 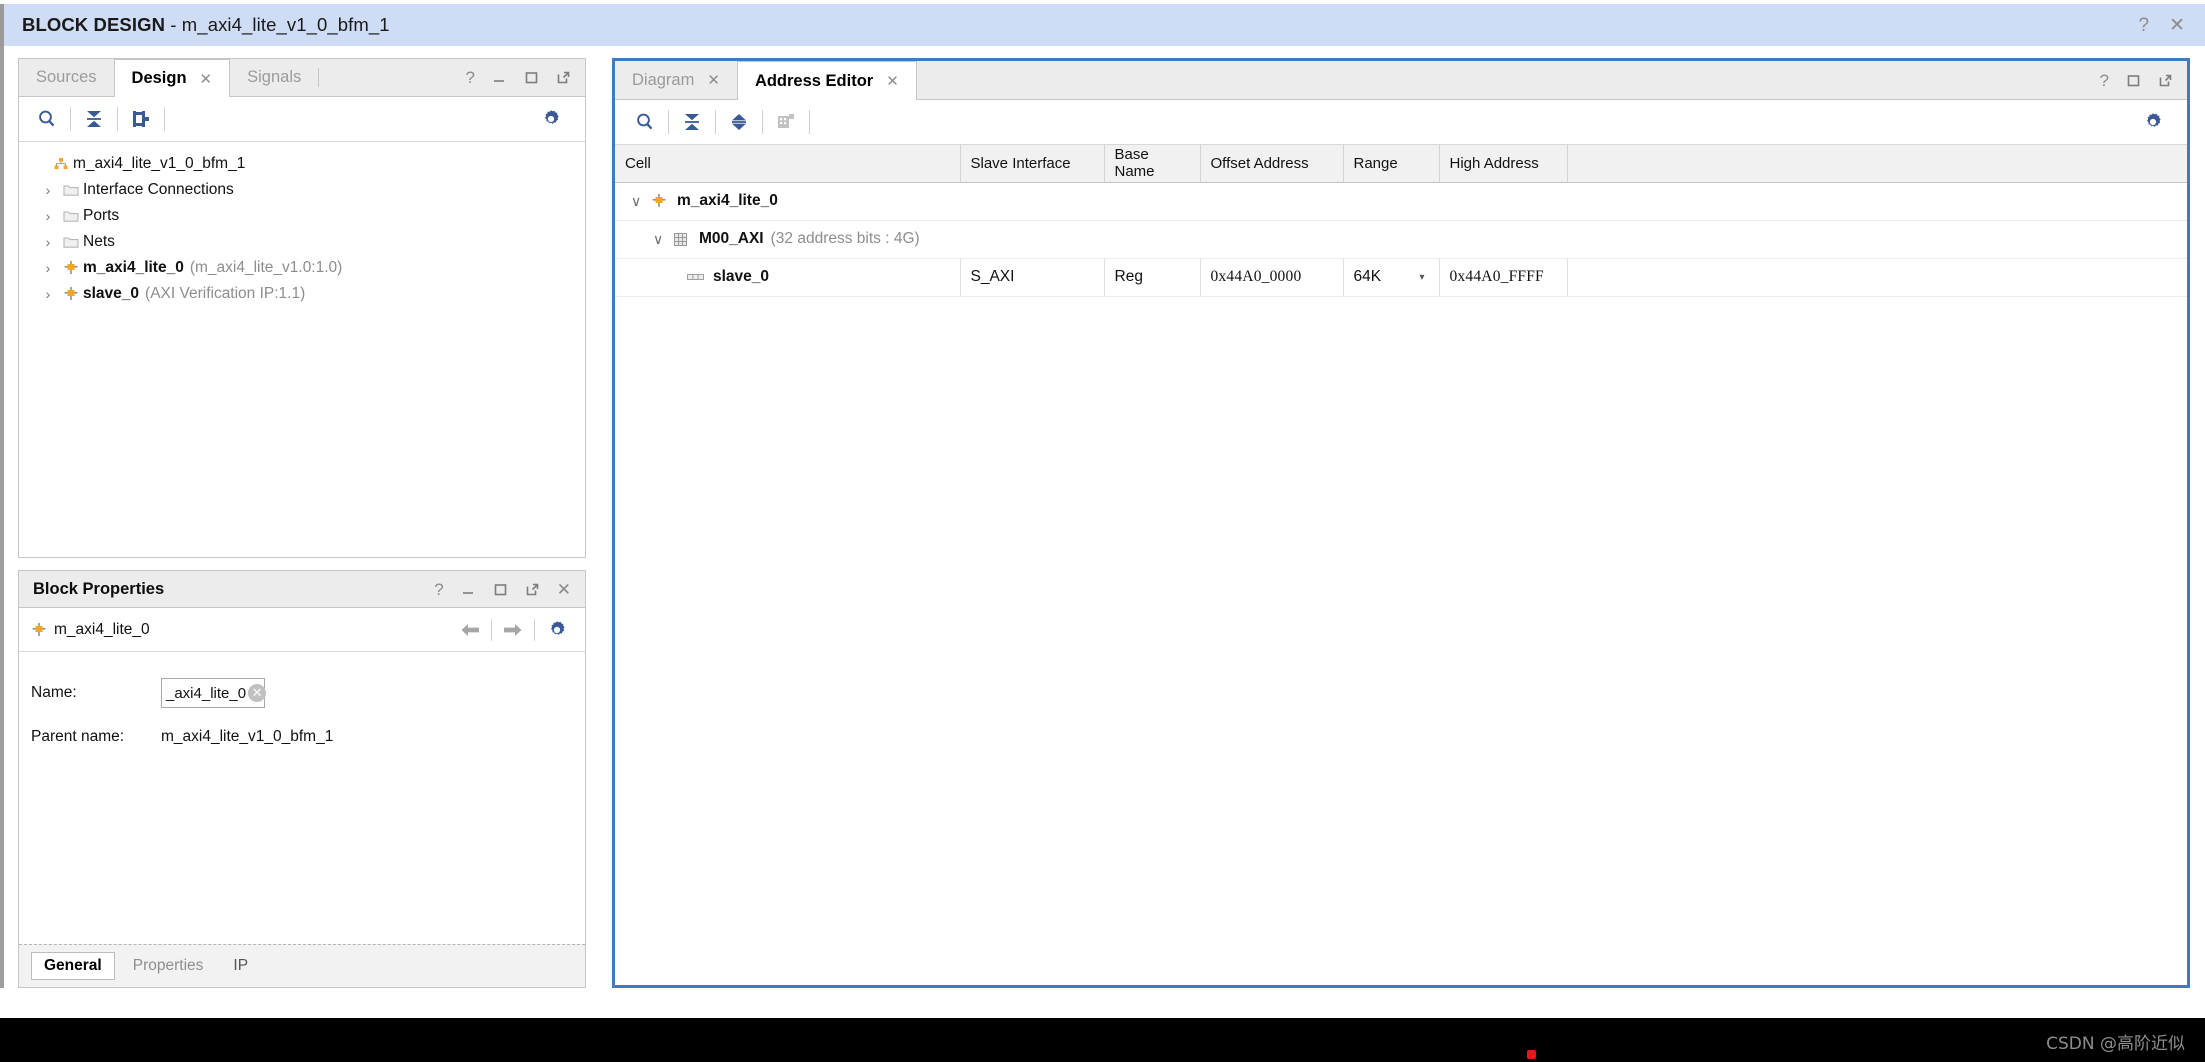 What do you see at coordinates (73, 966) in the screenshot?
I see `tab-general: General` at bounding box center [73, 966].